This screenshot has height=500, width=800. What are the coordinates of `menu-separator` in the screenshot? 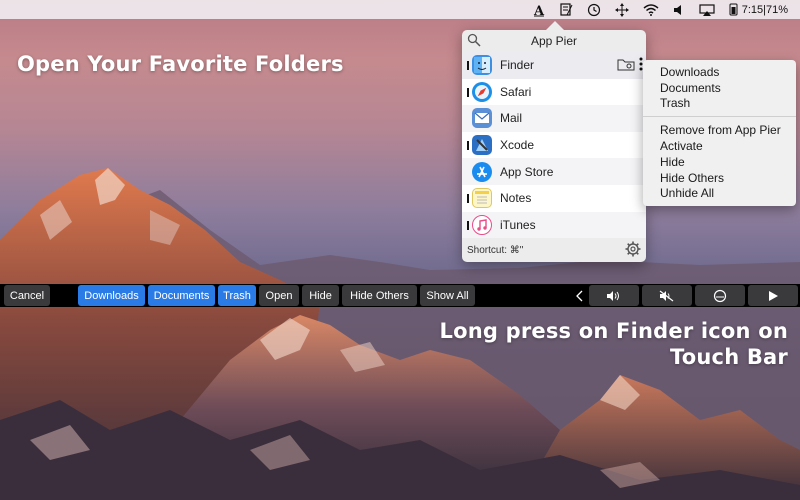 It's located at (719, 117).